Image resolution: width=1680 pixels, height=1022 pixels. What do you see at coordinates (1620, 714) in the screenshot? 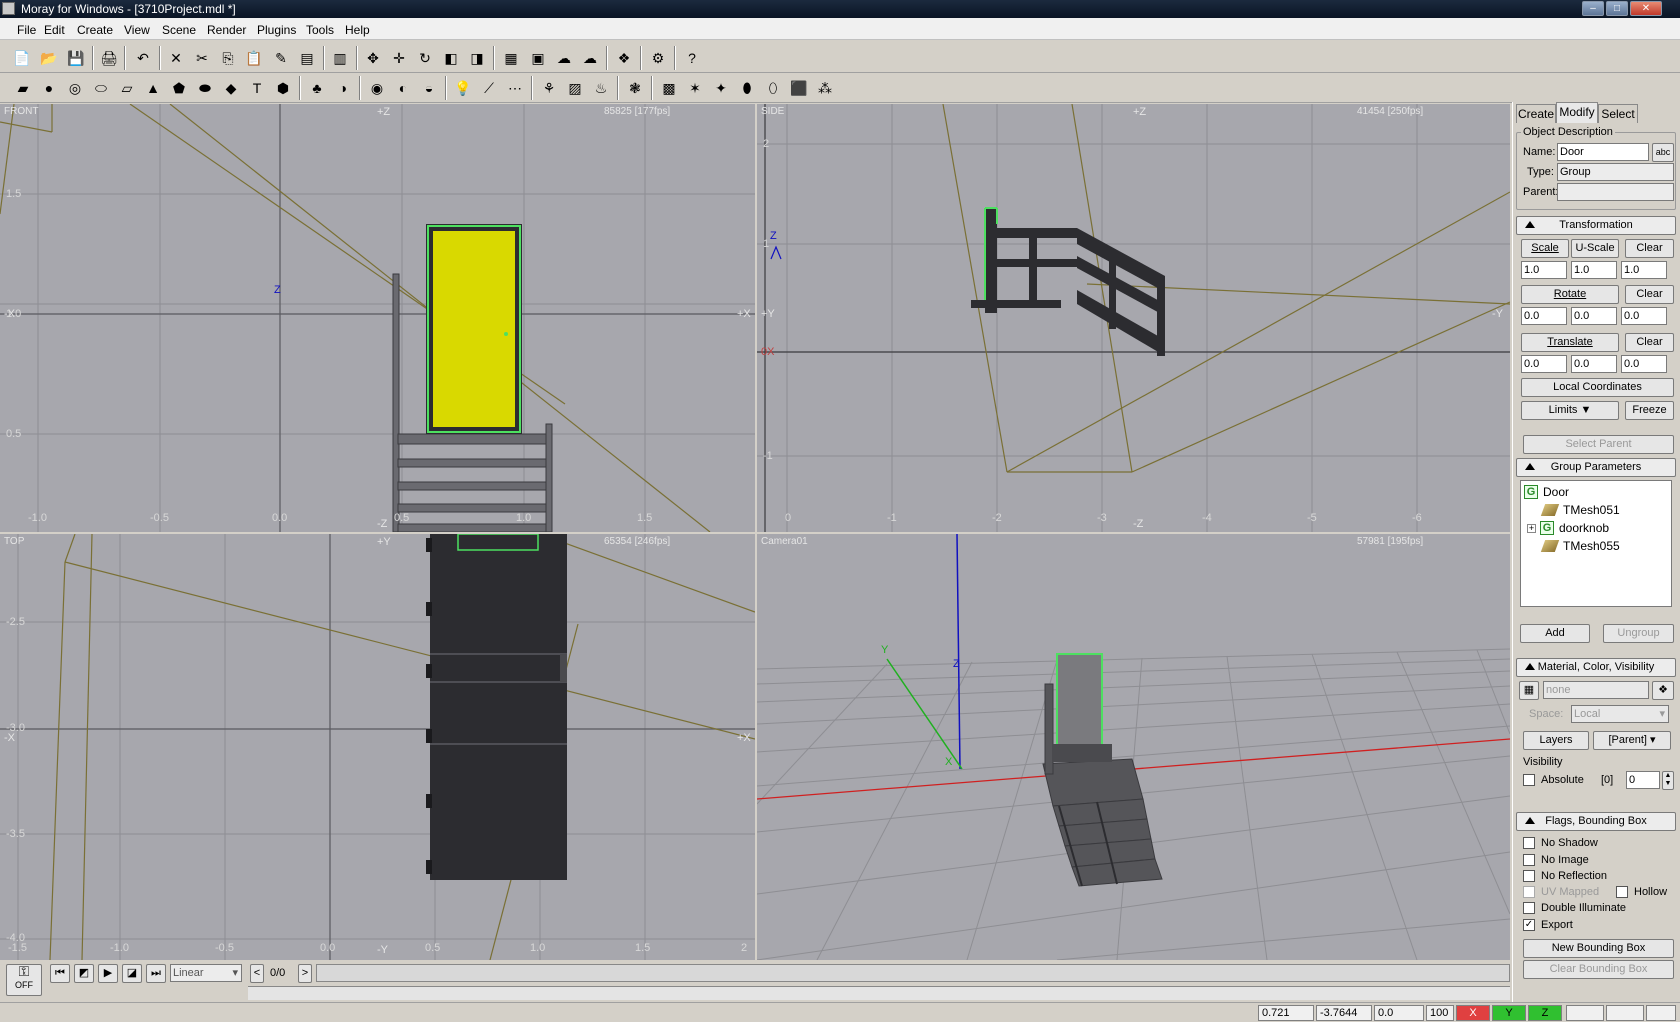
I see `space-select: Local ▾` at bounding box center [1620, 714].